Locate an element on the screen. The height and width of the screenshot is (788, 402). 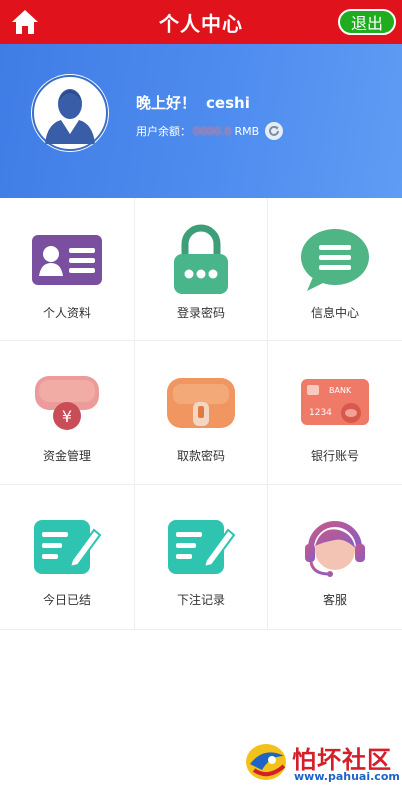
username: ceshi is located at coordinates (228, 103).